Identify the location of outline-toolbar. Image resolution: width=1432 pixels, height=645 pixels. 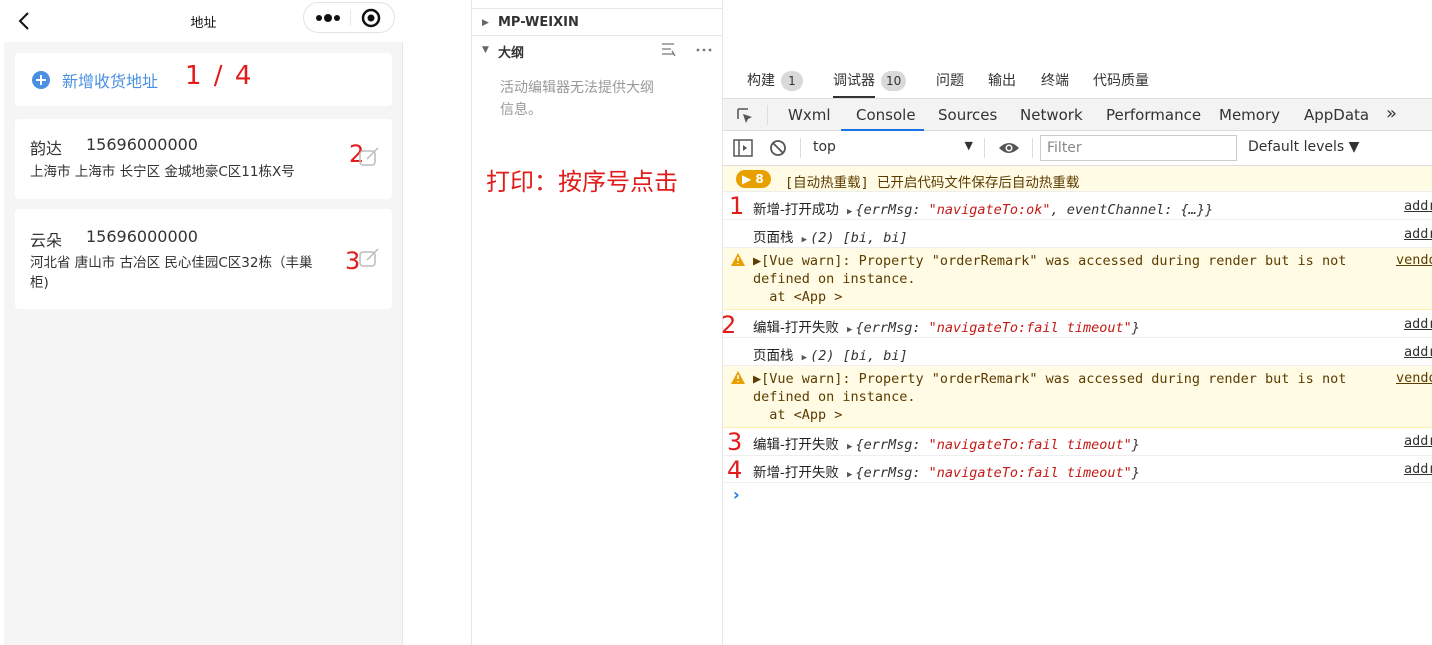
(688, 50).